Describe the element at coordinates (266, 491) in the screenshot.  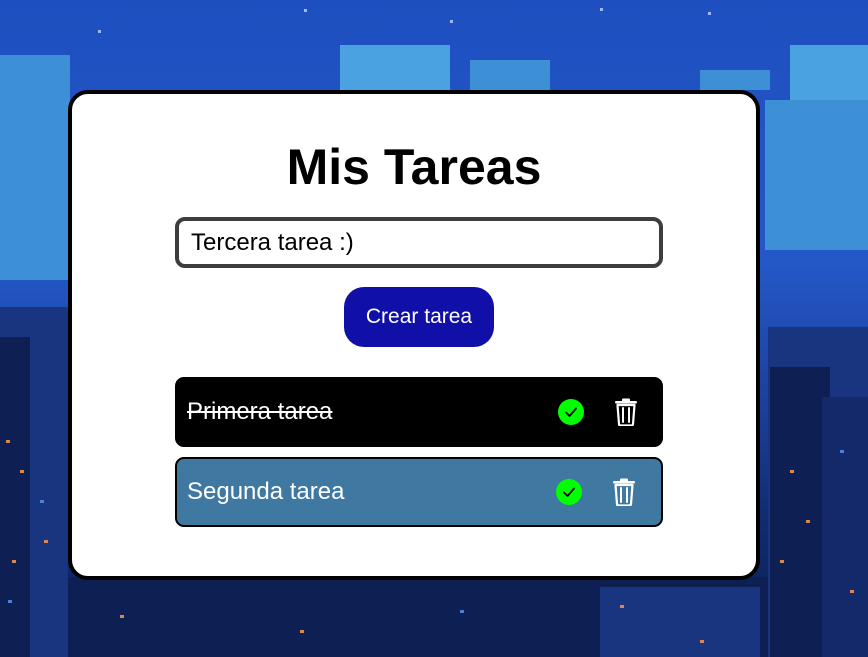
I see `task-label: Segunda tarea` at that location.